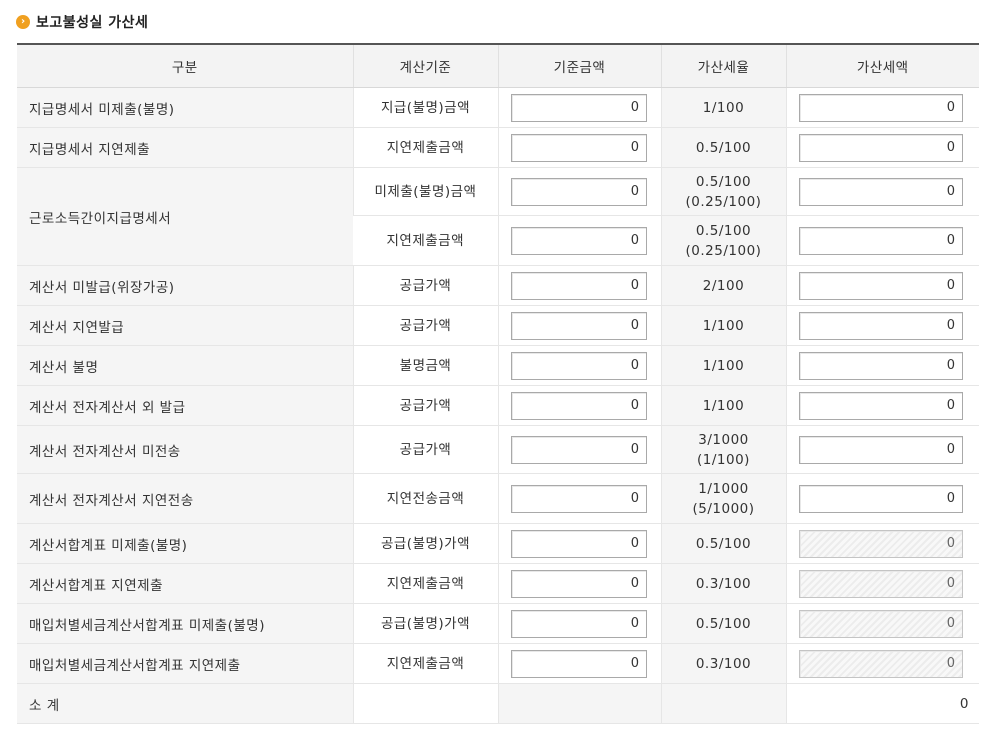  I want to click on row-rate: 2/100, so click(723, 285).